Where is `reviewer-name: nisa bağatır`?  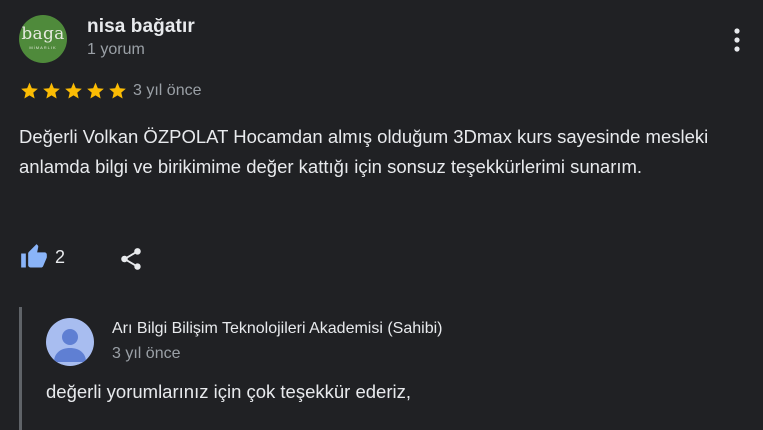
reviewer-name: nisa bağatır is located at coordinates (141, 27).